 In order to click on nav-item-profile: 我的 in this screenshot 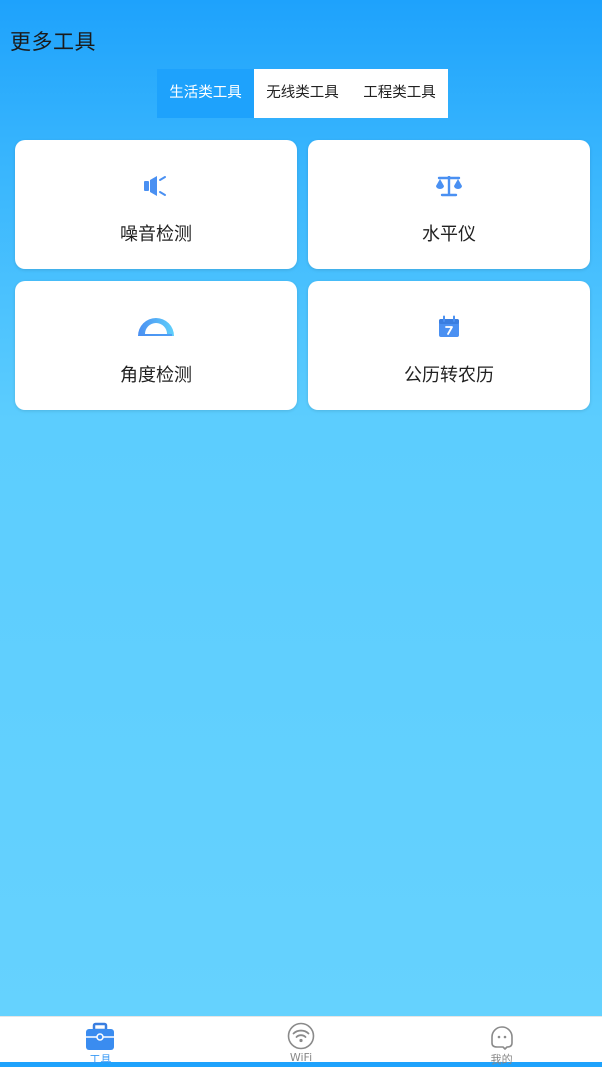, I will do `click(501, 1041)`.